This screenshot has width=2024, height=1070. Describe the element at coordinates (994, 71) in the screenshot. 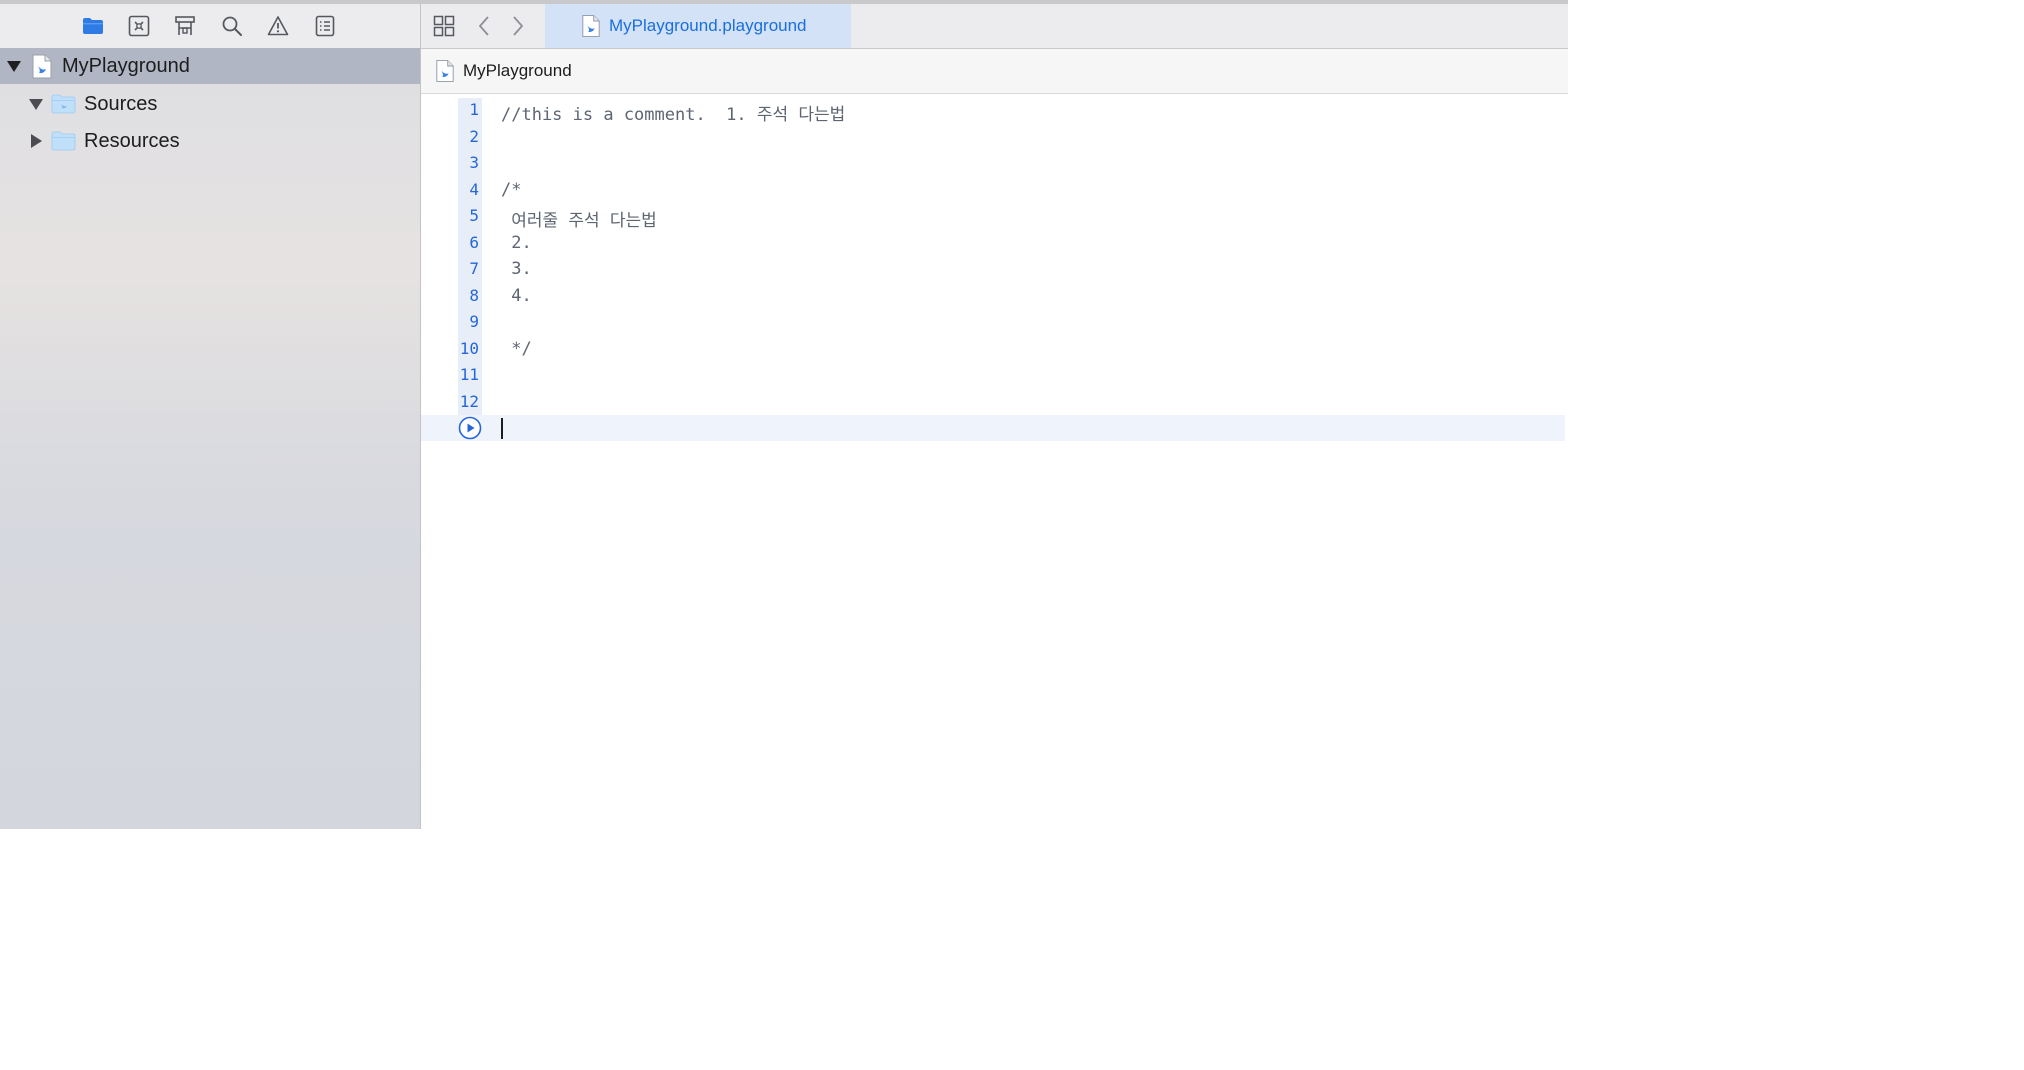

I see `jump-bar: MyPlayground` at that location.